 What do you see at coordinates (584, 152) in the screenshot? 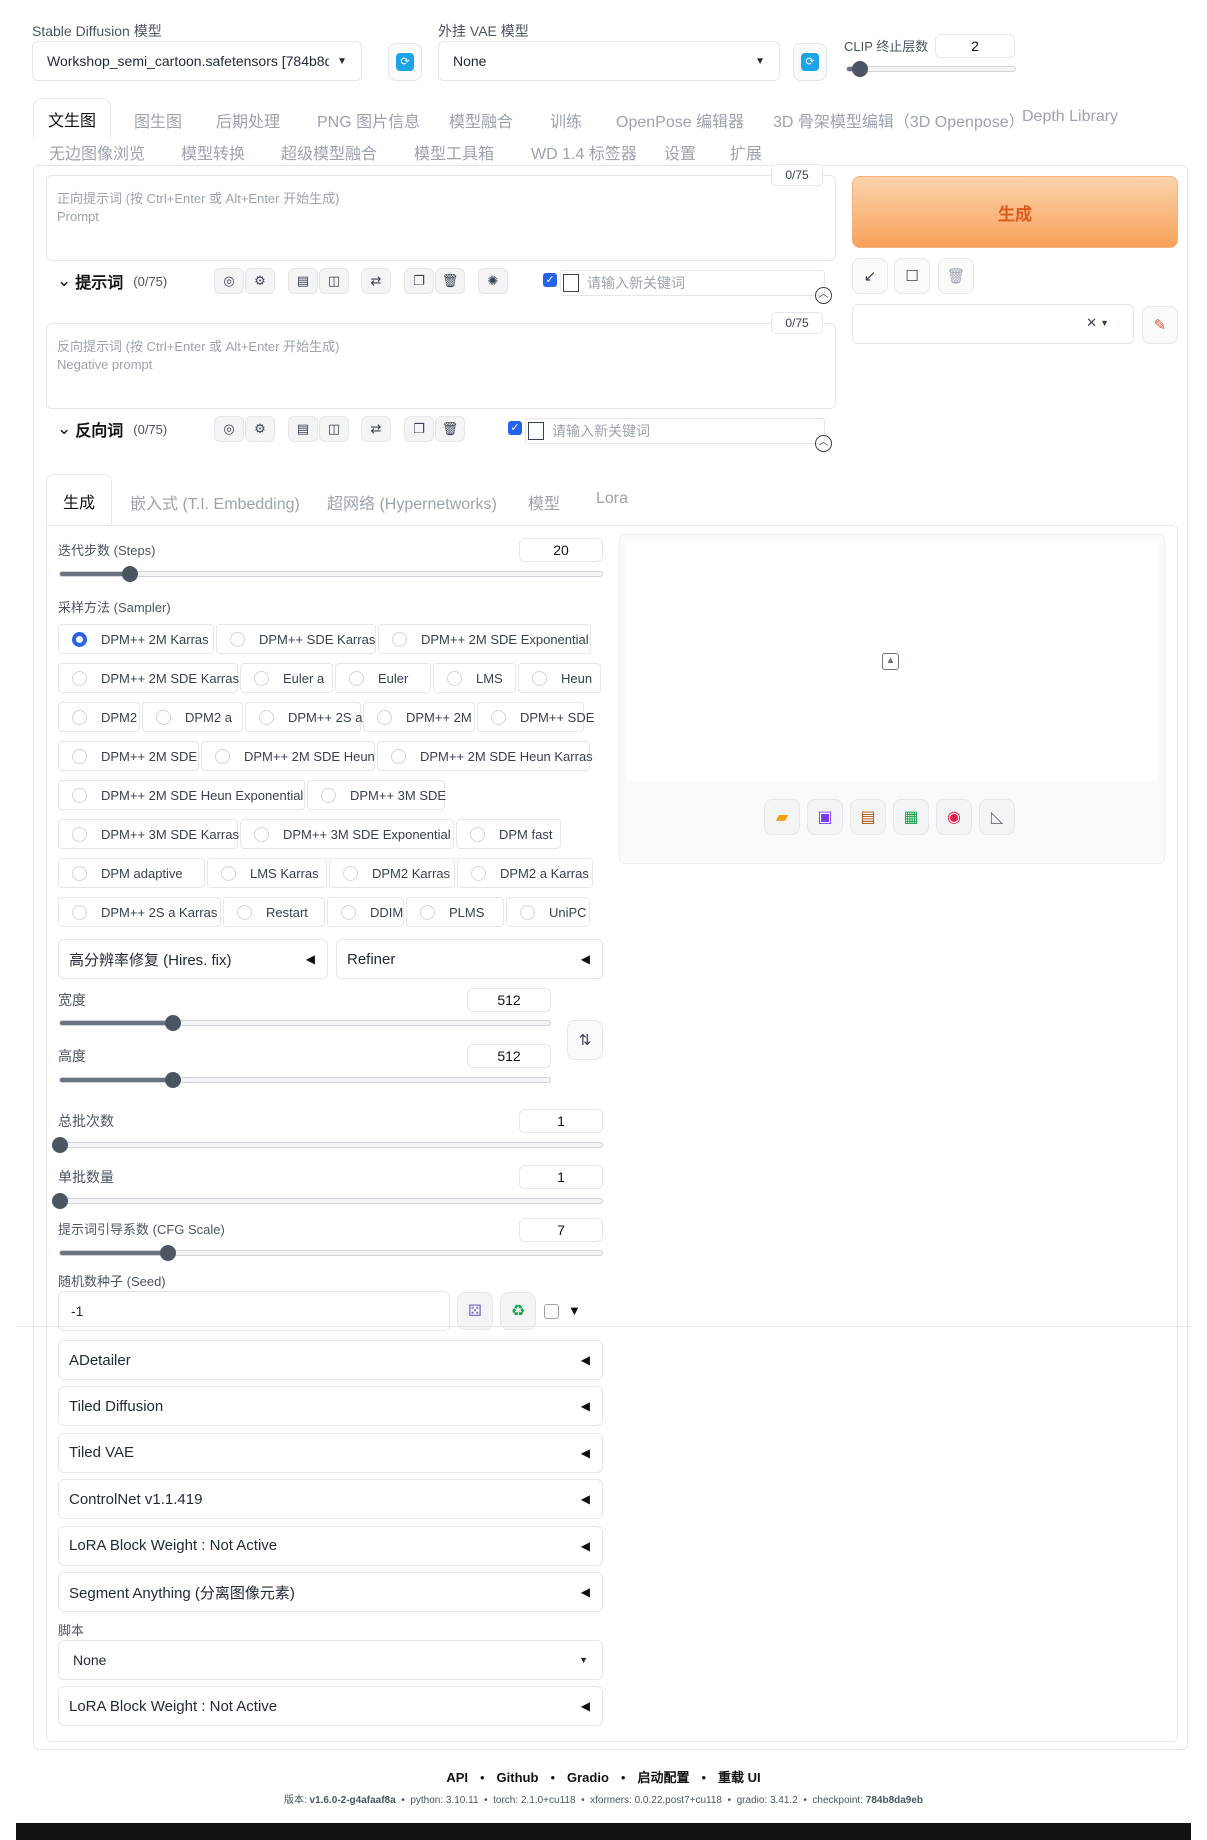
I see `main-tab-13: WD 1.4 标签器` at bounding box center [584, 152].